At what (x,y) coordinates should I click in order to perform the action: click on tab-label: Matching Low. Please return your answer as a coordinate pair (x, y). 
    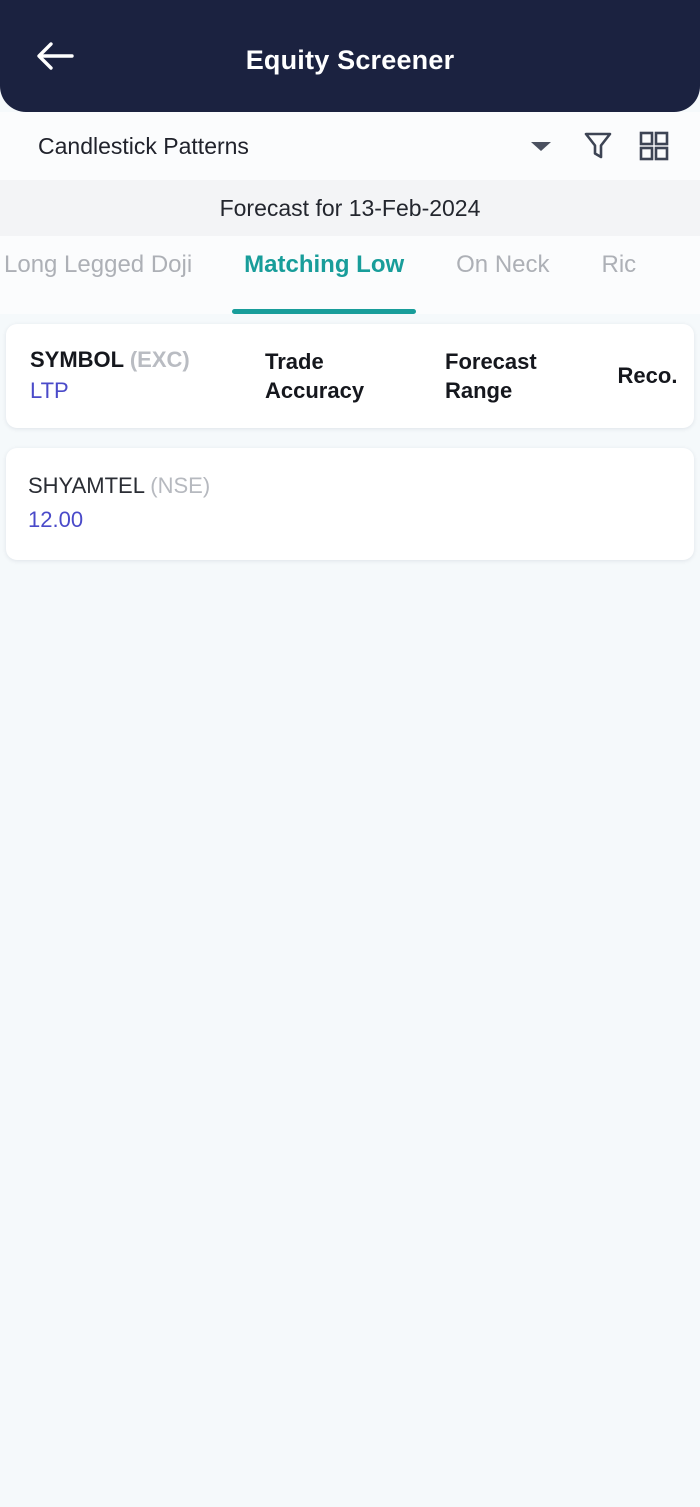
    Looking at the image, I should click on (324, 264).